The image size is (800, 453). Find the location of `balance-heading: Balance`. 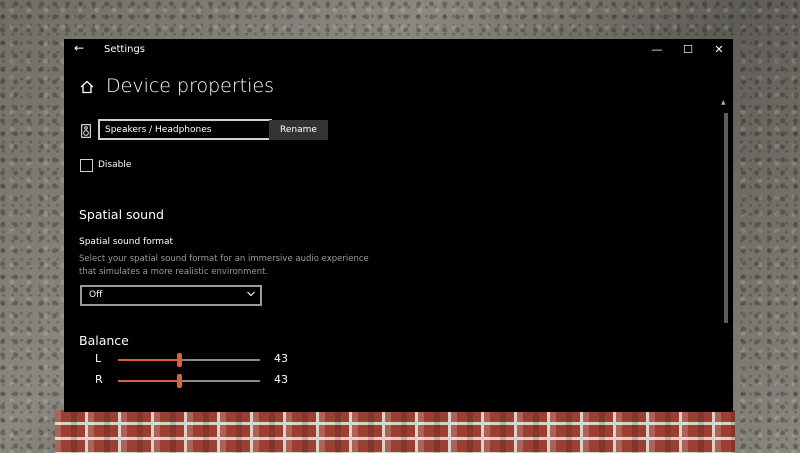

balance-heading: Balance is located at coordinates (104, 340).